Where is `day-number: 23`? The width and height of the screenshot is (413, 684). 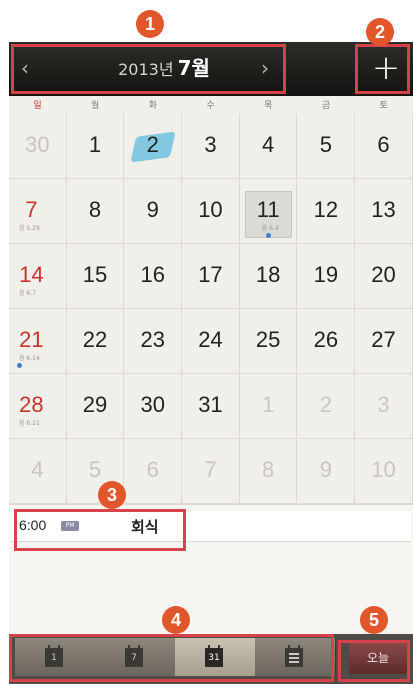
day-number: 23 is located at coordinates (152, 339).